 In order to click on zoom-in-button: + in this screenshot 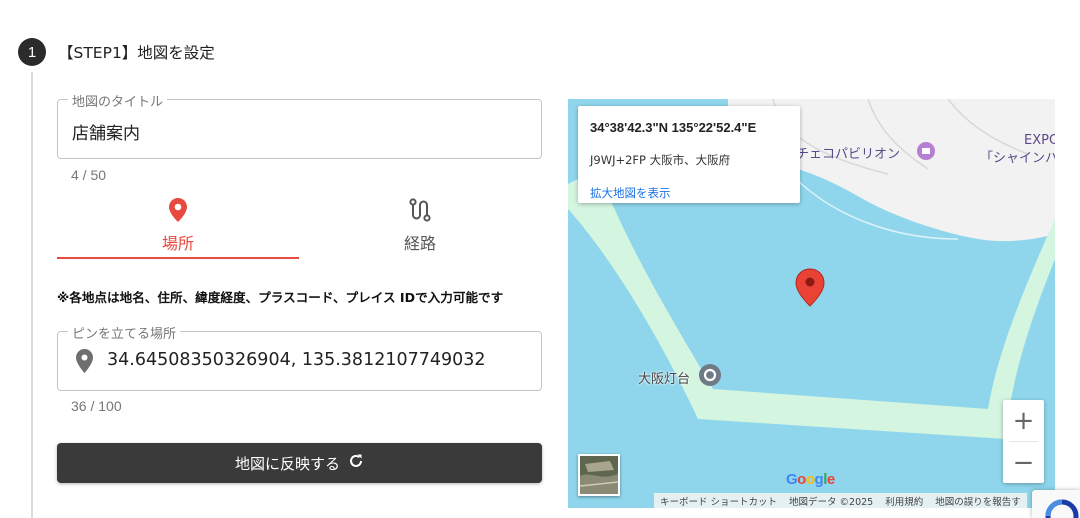, I will do `click(1023, 420)`.